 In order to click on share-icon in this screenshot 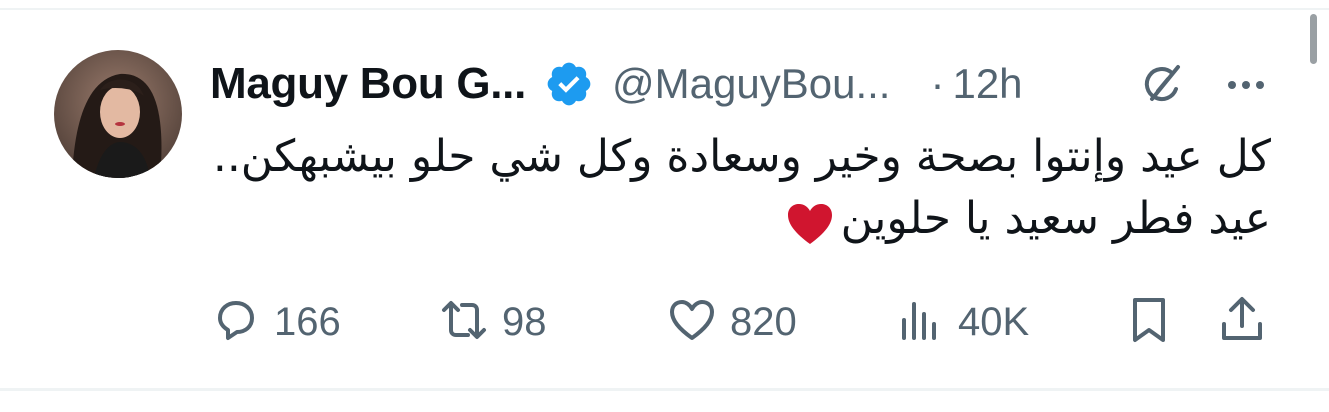, I will do `click(1242, 322)`.